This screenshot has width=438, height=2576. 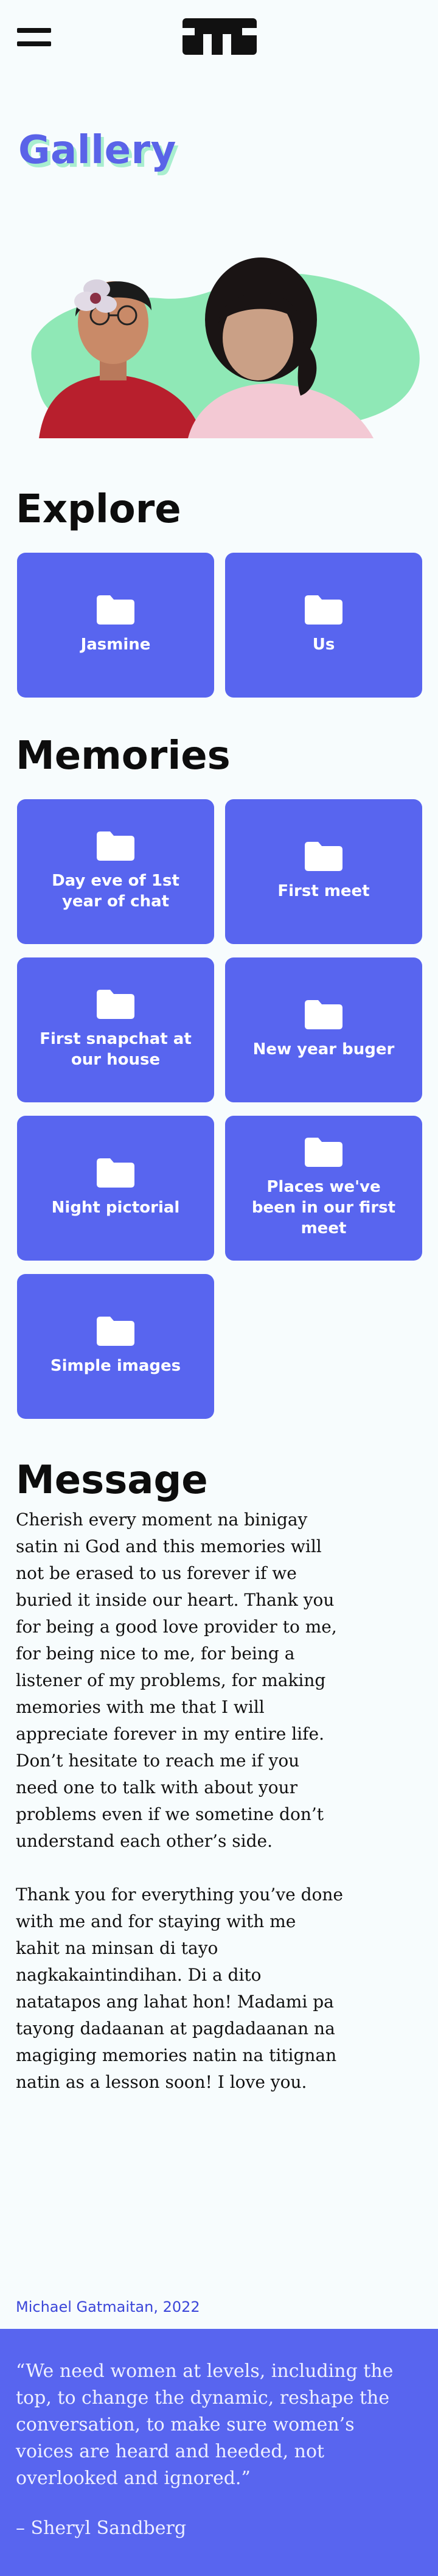 What do you see at coordinates (123, 756) in the screenshot?
I see `memories-heading: Memories` at bounding box center [123, 756].